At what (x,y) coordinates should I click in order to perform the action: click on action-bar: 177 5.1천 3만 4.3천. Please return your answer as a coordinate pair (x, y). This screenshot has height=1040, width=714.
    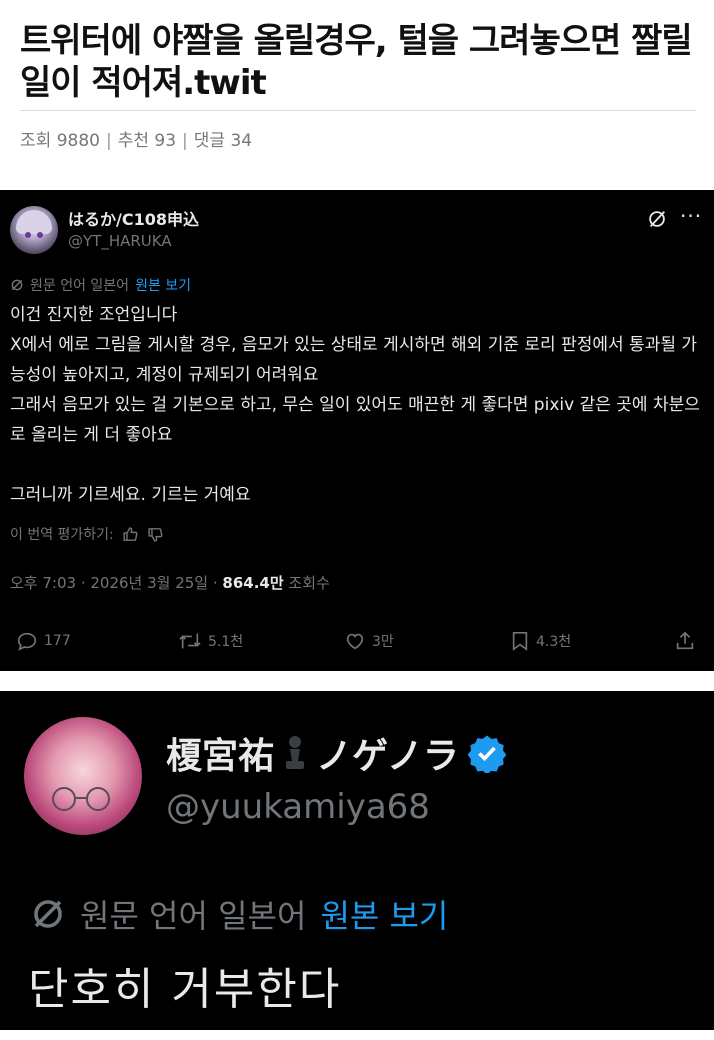
    Looking at the image, I should click on (357, 645).